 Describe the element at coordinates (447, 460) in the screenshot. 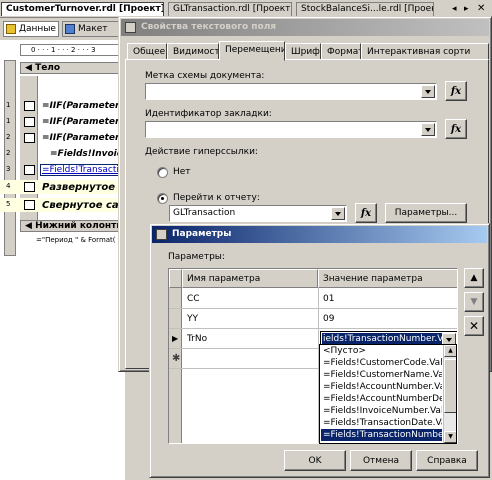

I see `help-button: Справка` at that location.